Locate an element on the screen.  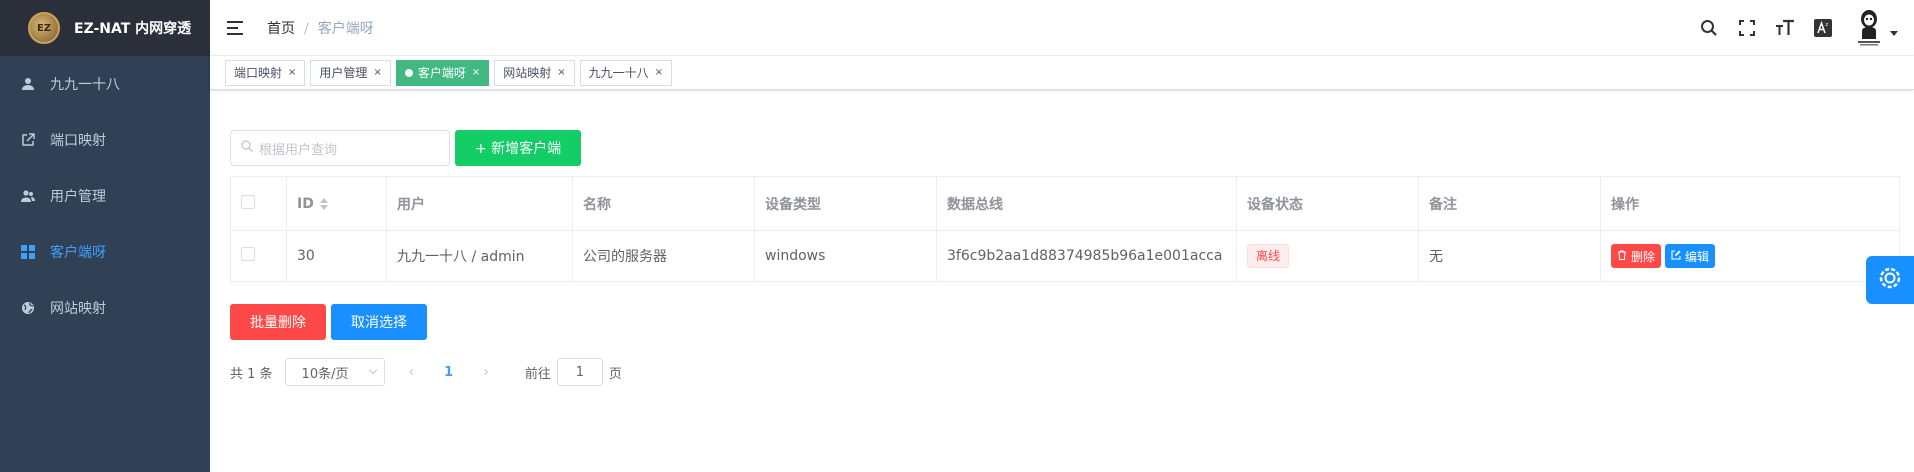
page-size-select: 10条/页 is located at coordinates (334, 372).